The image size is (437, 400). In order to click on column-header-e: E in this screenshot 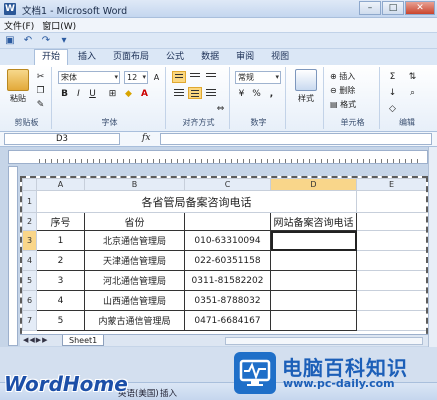, I will do `click(391, 184)`.